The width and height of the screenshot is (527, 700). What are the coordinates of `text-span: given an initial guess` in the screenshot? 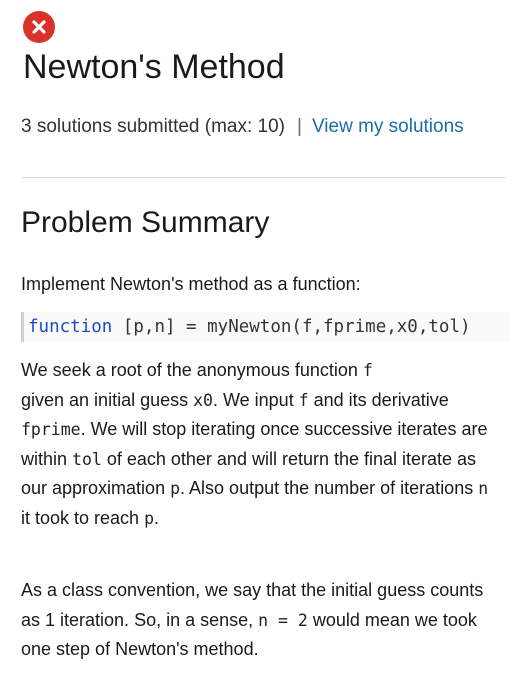 It's located at (107, 399).